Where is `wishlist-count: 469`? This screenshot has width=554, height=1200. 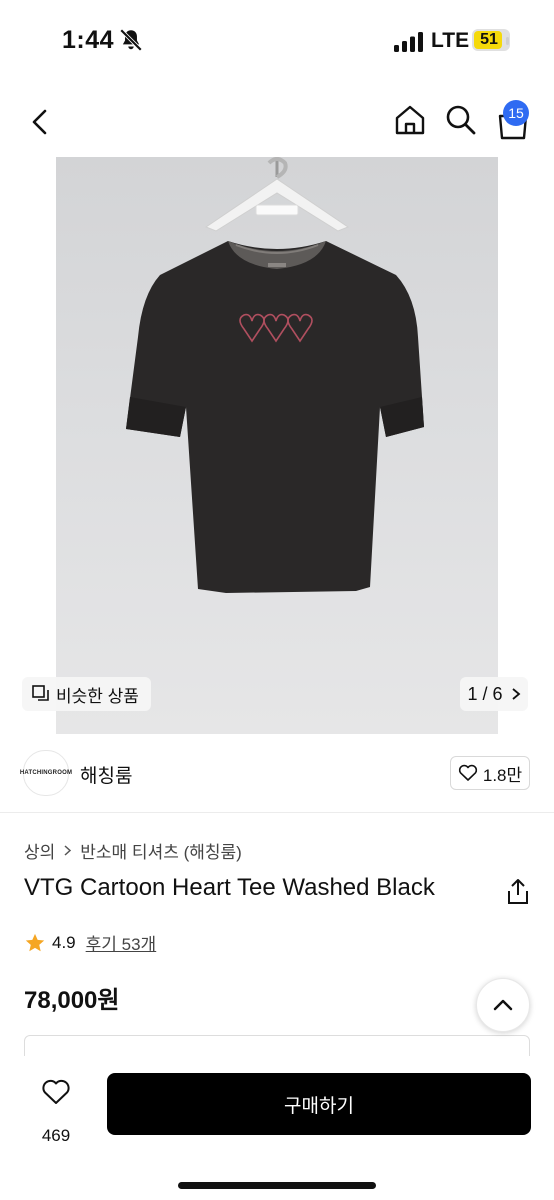 wishlist-count: 469 is located at coordinates (56, 1135).